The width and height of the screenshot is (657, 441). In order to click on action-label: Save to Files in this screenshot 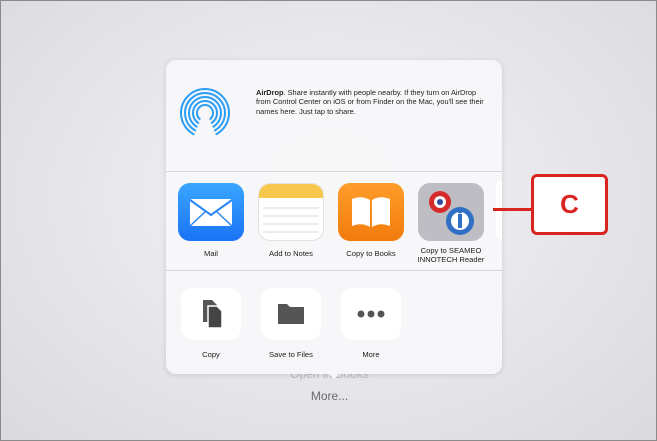, I will do `click(291, 354)`.